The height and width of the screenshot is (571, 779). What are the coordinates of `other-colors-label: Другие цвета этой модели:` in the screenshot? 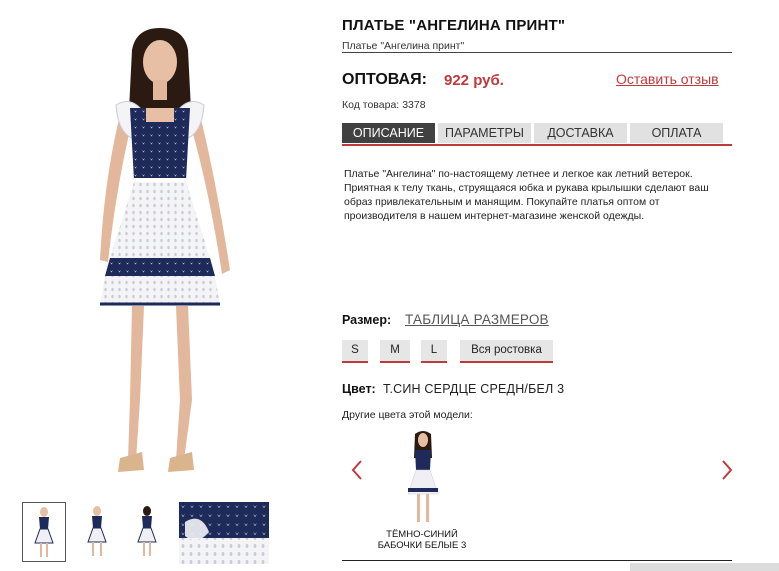 It's located at (407, 415).